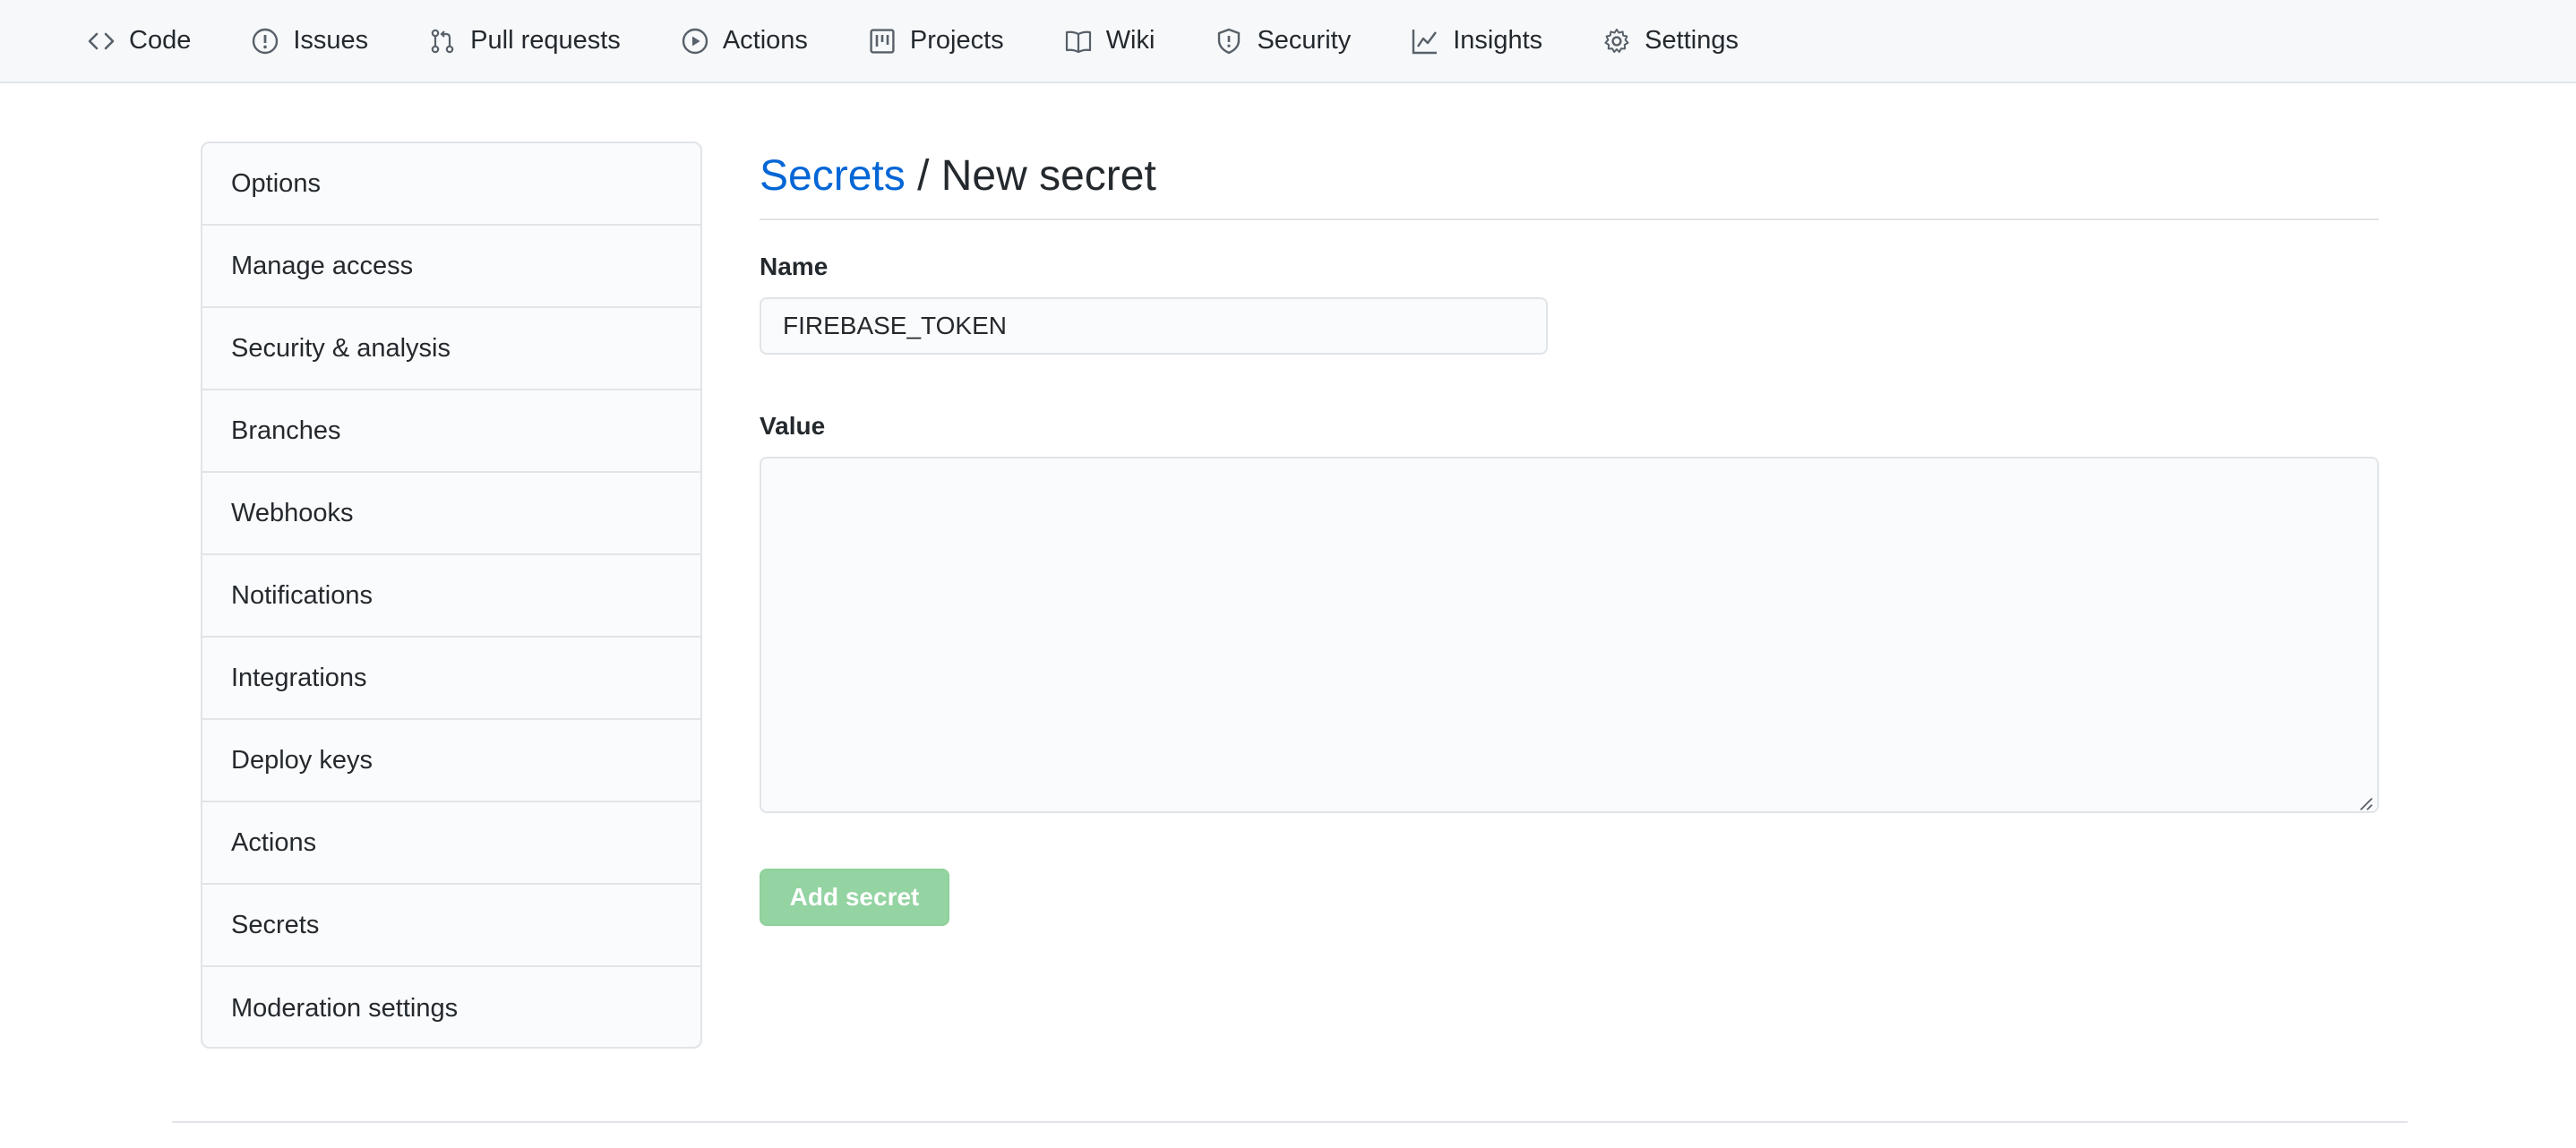 This screenshot has height=1148, width=2576. I want to click on sidebar-item-label: Webhooks, so click(292, 512).